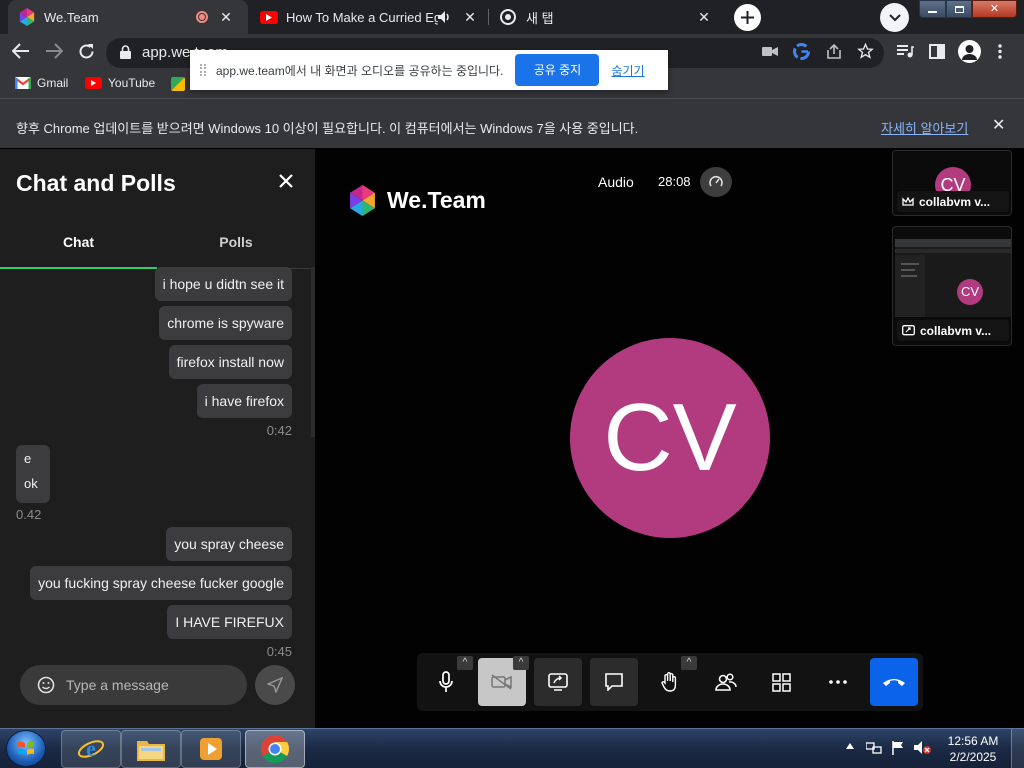  What do you see at coordinates (229, 622) in the screenshot?
I see `chat-message: I HAVE FIREFUX` at bounding box center [229, 622].